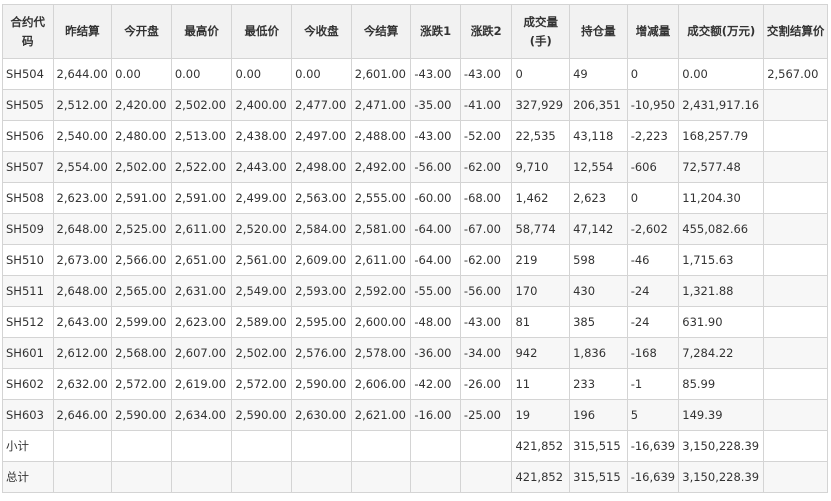  What do you see at coordinates (262, 198) in the screenshot?
I see `table-cell: 2,499.00` at bounding box center [262, 198].